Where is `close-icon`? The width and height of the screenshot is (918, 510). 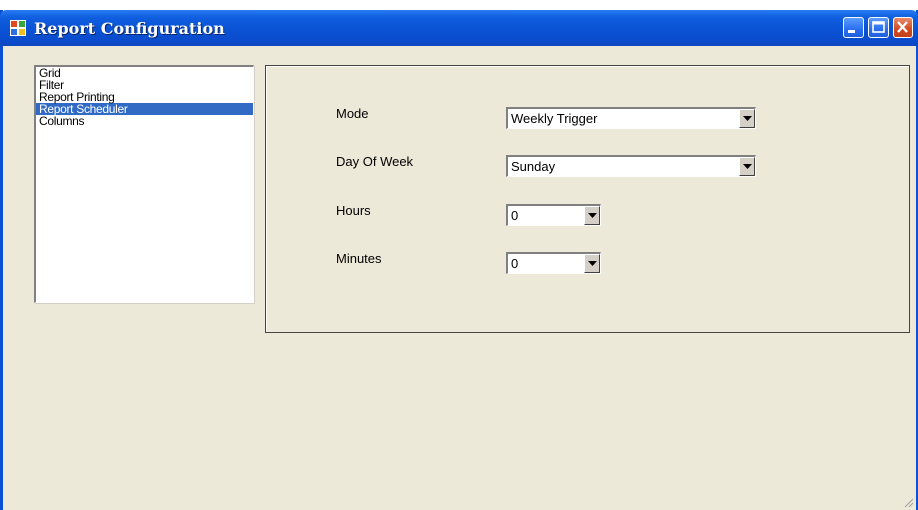
close-icon is located at coordinates (902, 27).